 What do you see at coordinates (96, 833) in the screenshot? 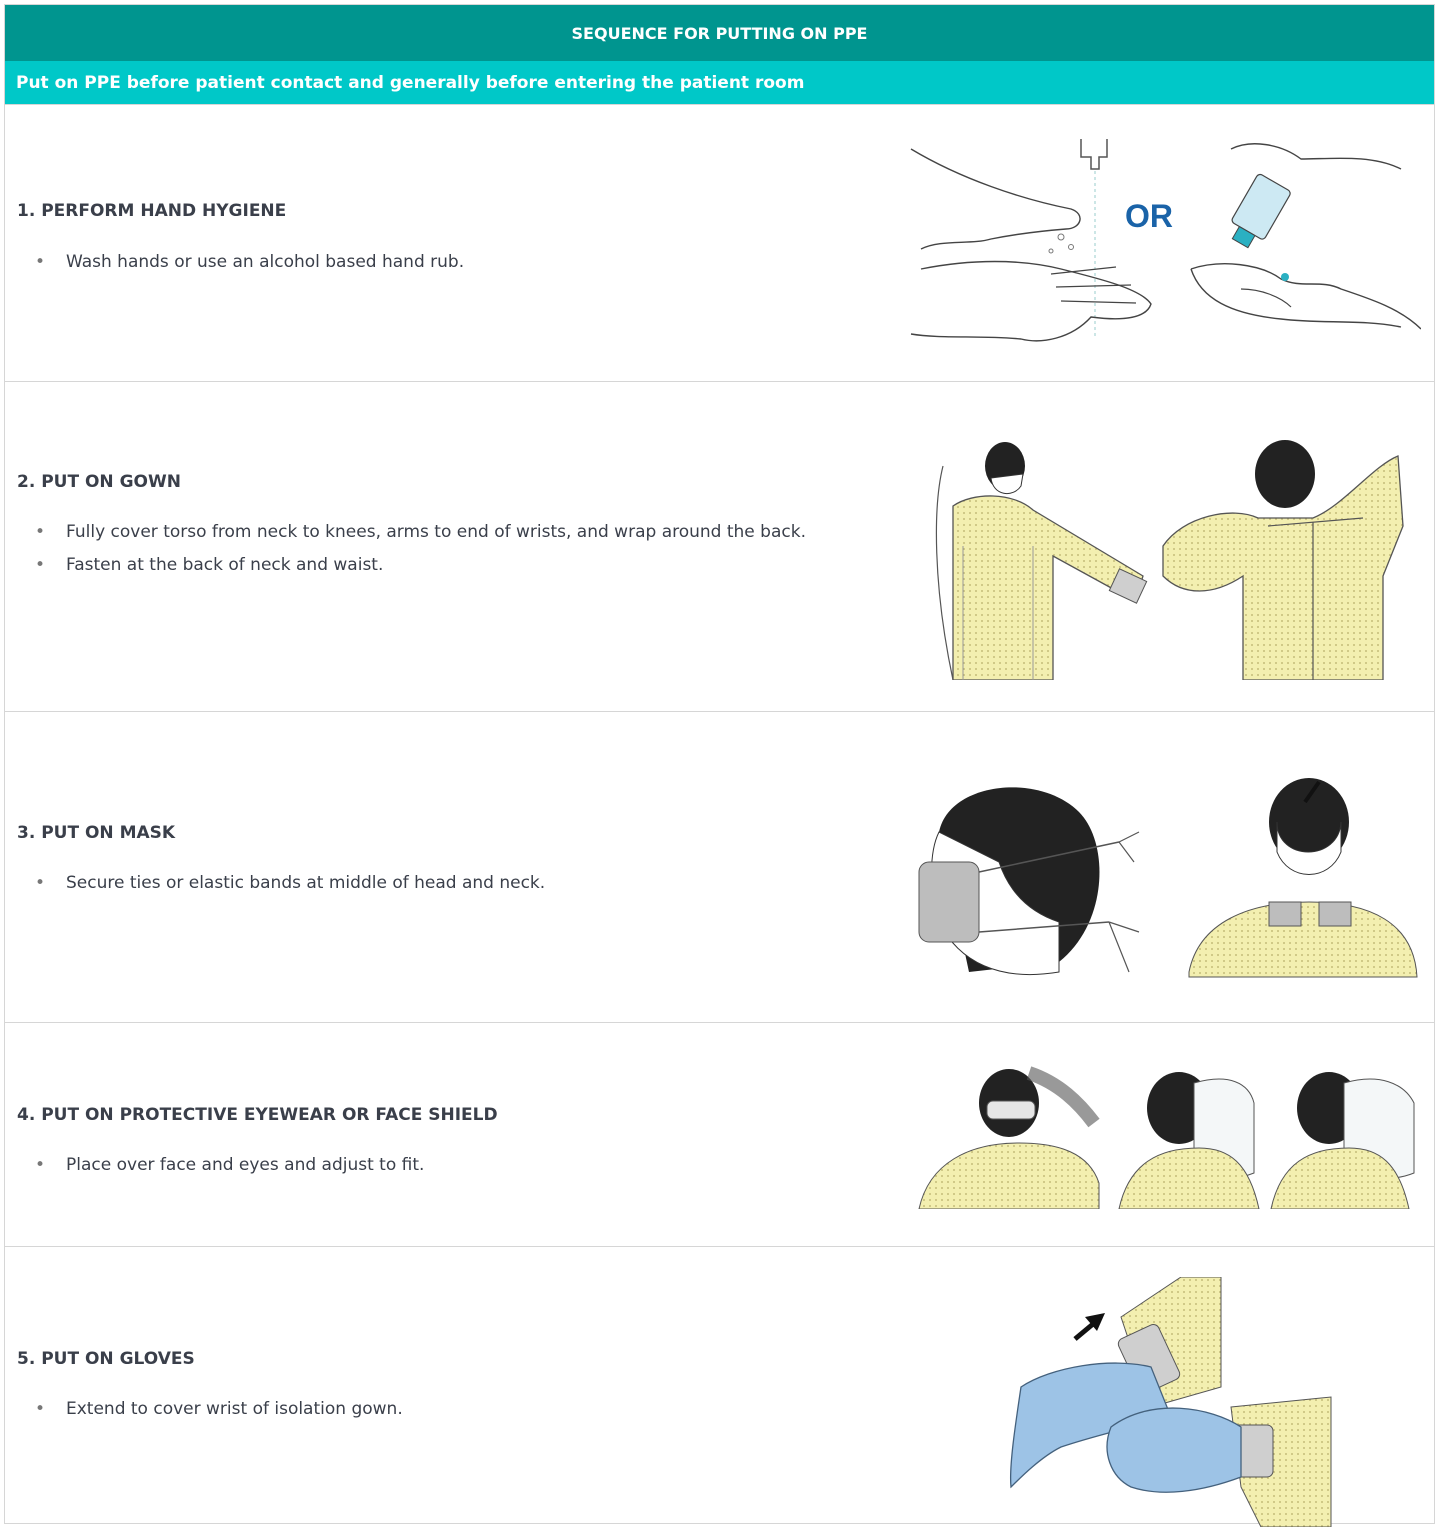
I see `step-heading: 3. PUT ON MASK` at bounding box center [96, 833].